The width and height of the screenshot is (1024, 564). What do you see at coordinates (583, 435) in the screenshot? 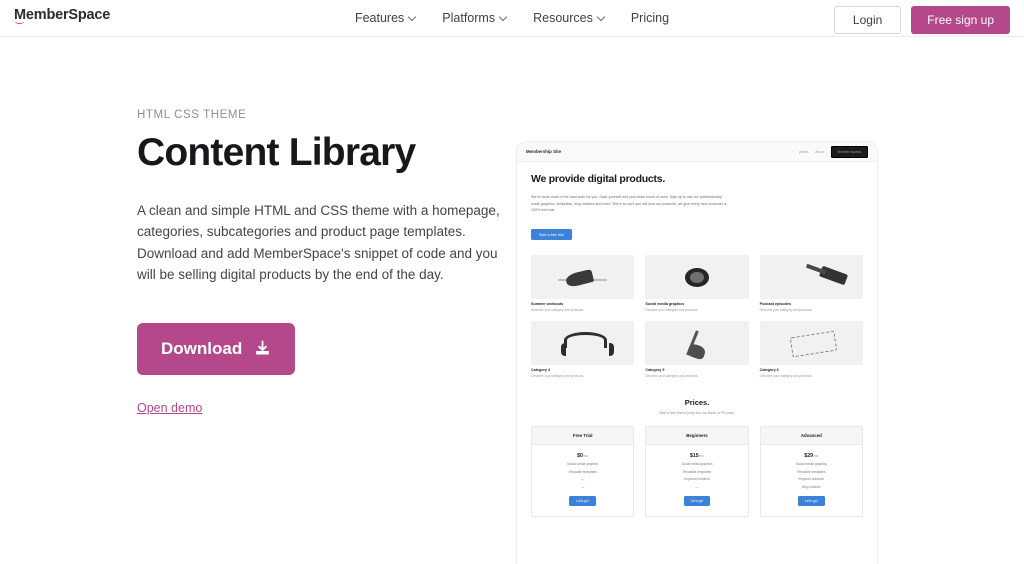
I see `plan-name: Free Trial` at bounding box center [583, 435].